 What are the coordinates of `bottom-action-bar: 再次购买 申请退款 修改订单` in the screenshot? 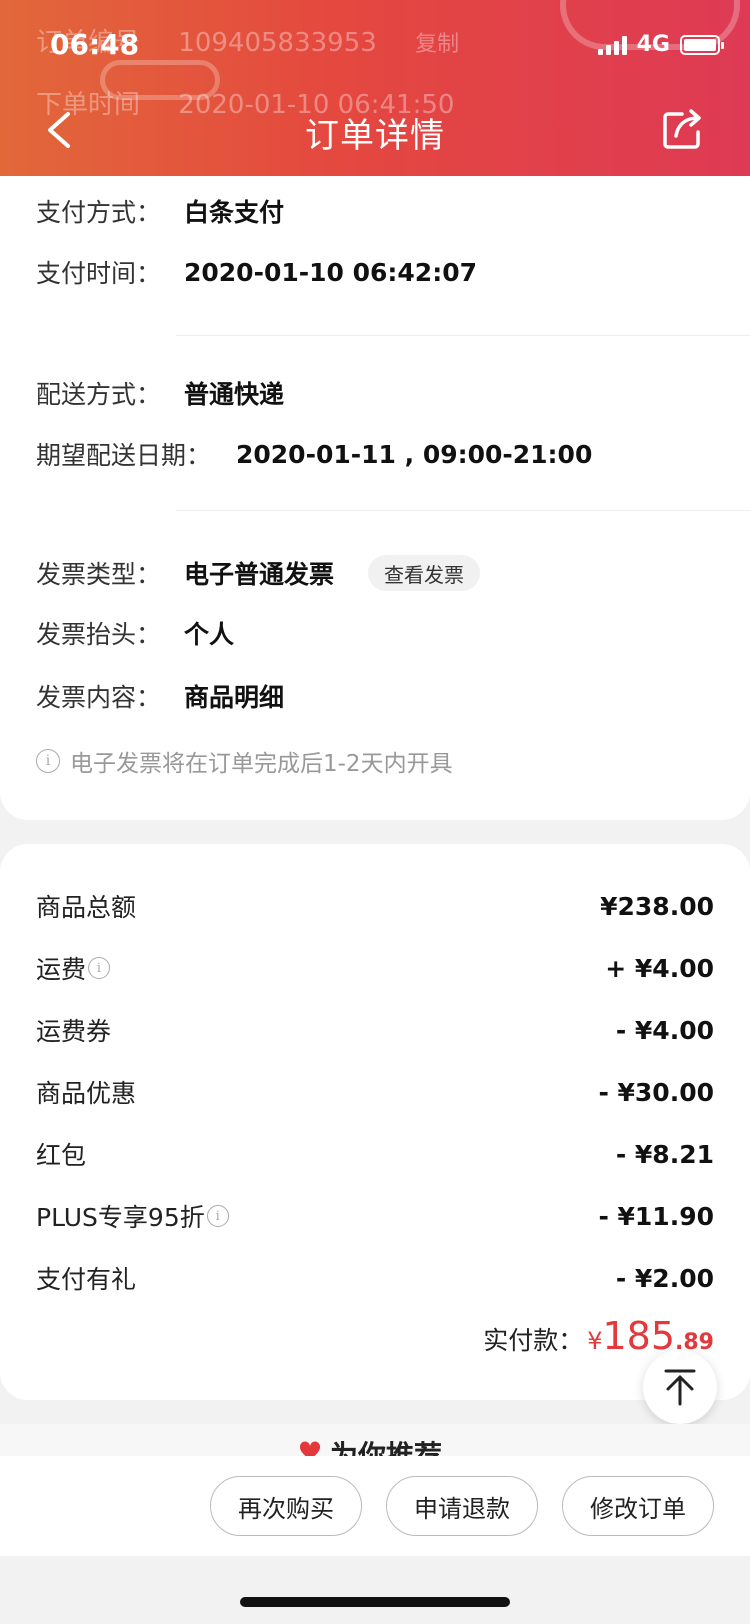 It's located at (375, 1506).